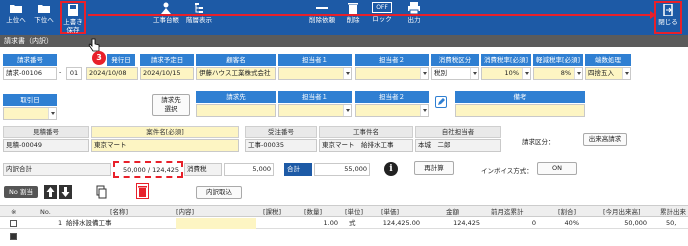 The width and height of the screenshot is (688, 246). What do you see at coordinates (344, 211) in the screenshot?
I see `table-header` at bounding box center [344, 211].